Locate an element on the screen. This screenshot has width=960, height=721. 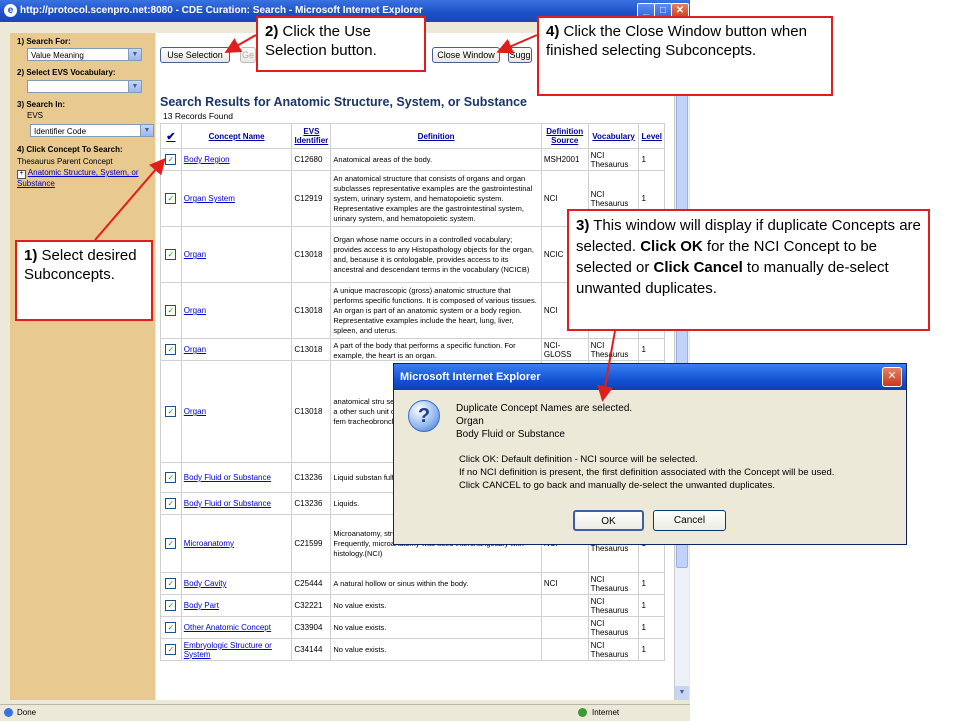
concept-name-link-cell: Organ System is located at coordinates (236, 198).